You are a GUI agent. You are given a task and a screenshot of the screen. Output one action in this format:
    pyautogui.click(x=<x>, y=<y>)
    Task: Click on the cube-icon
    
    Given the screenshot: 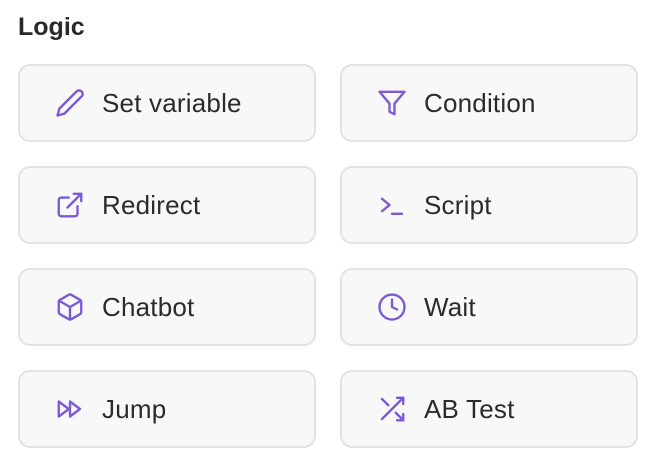 What is the action you would take?
    pyautogui.click(x=70, y=307)
    